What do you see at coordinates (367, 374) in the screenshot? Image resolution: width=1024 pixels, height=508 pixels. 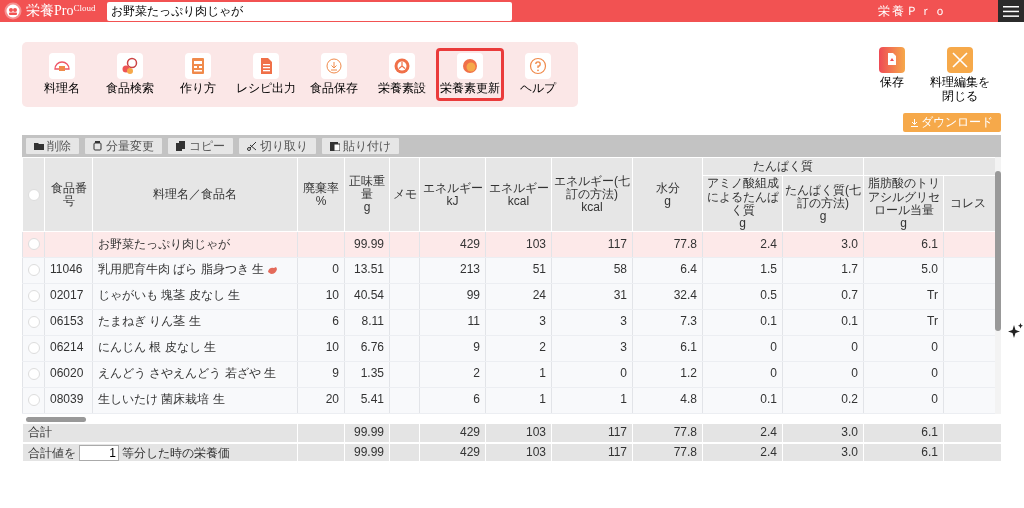 I see `table-cell: 1.35` at bounding box center [367, 374].